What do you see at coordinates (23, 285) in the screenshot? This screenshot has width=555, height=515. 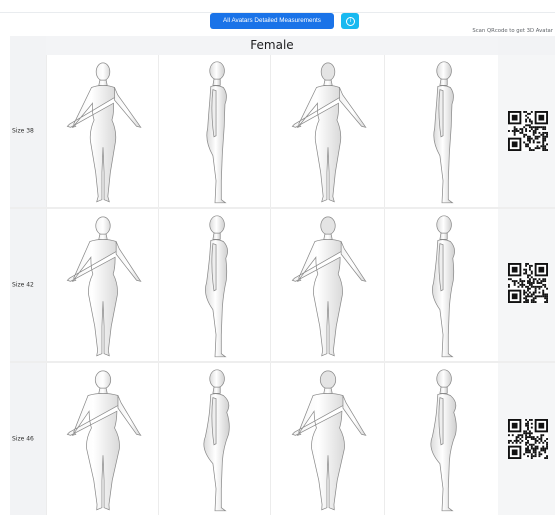 I see `size-label: Size 42` at bounding box center [23, 285].